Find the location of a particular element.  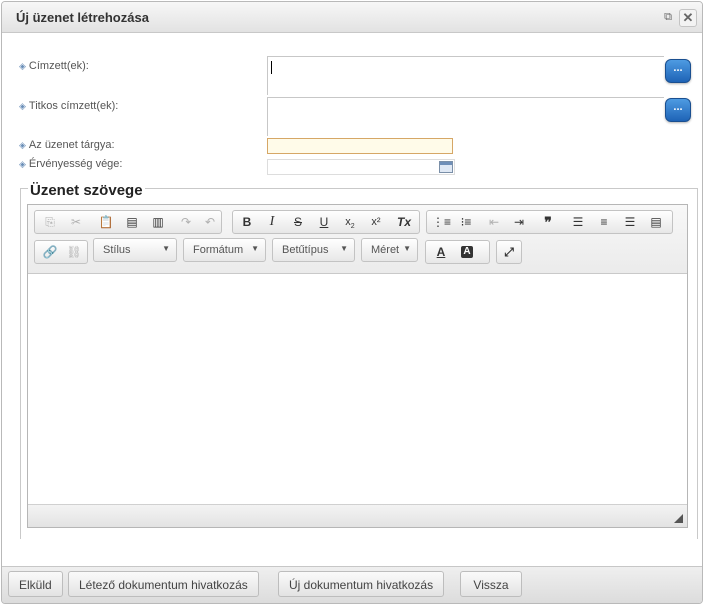

justify-icon: ▤ is located at coordinates (656, 222).